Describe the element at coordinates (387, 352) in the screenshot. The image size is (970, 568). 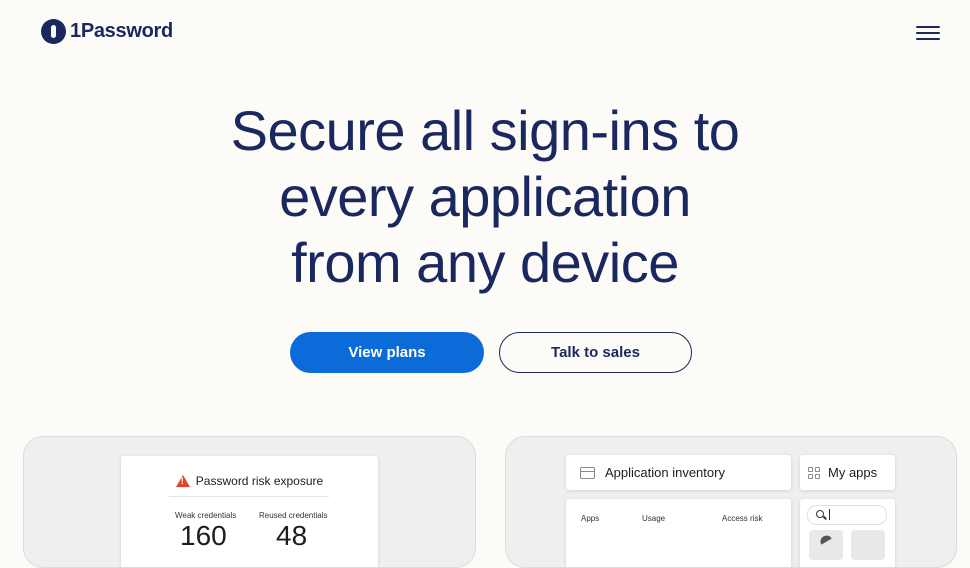
I see `view-plans-button: View plans` at that location.